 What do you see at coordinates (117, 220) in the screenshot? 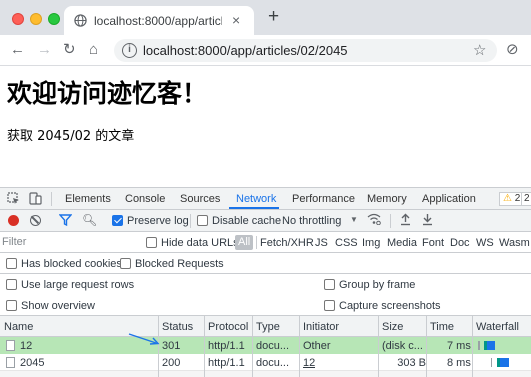
I see `preserve-log-checkbox` at bounding box center [117, 220].